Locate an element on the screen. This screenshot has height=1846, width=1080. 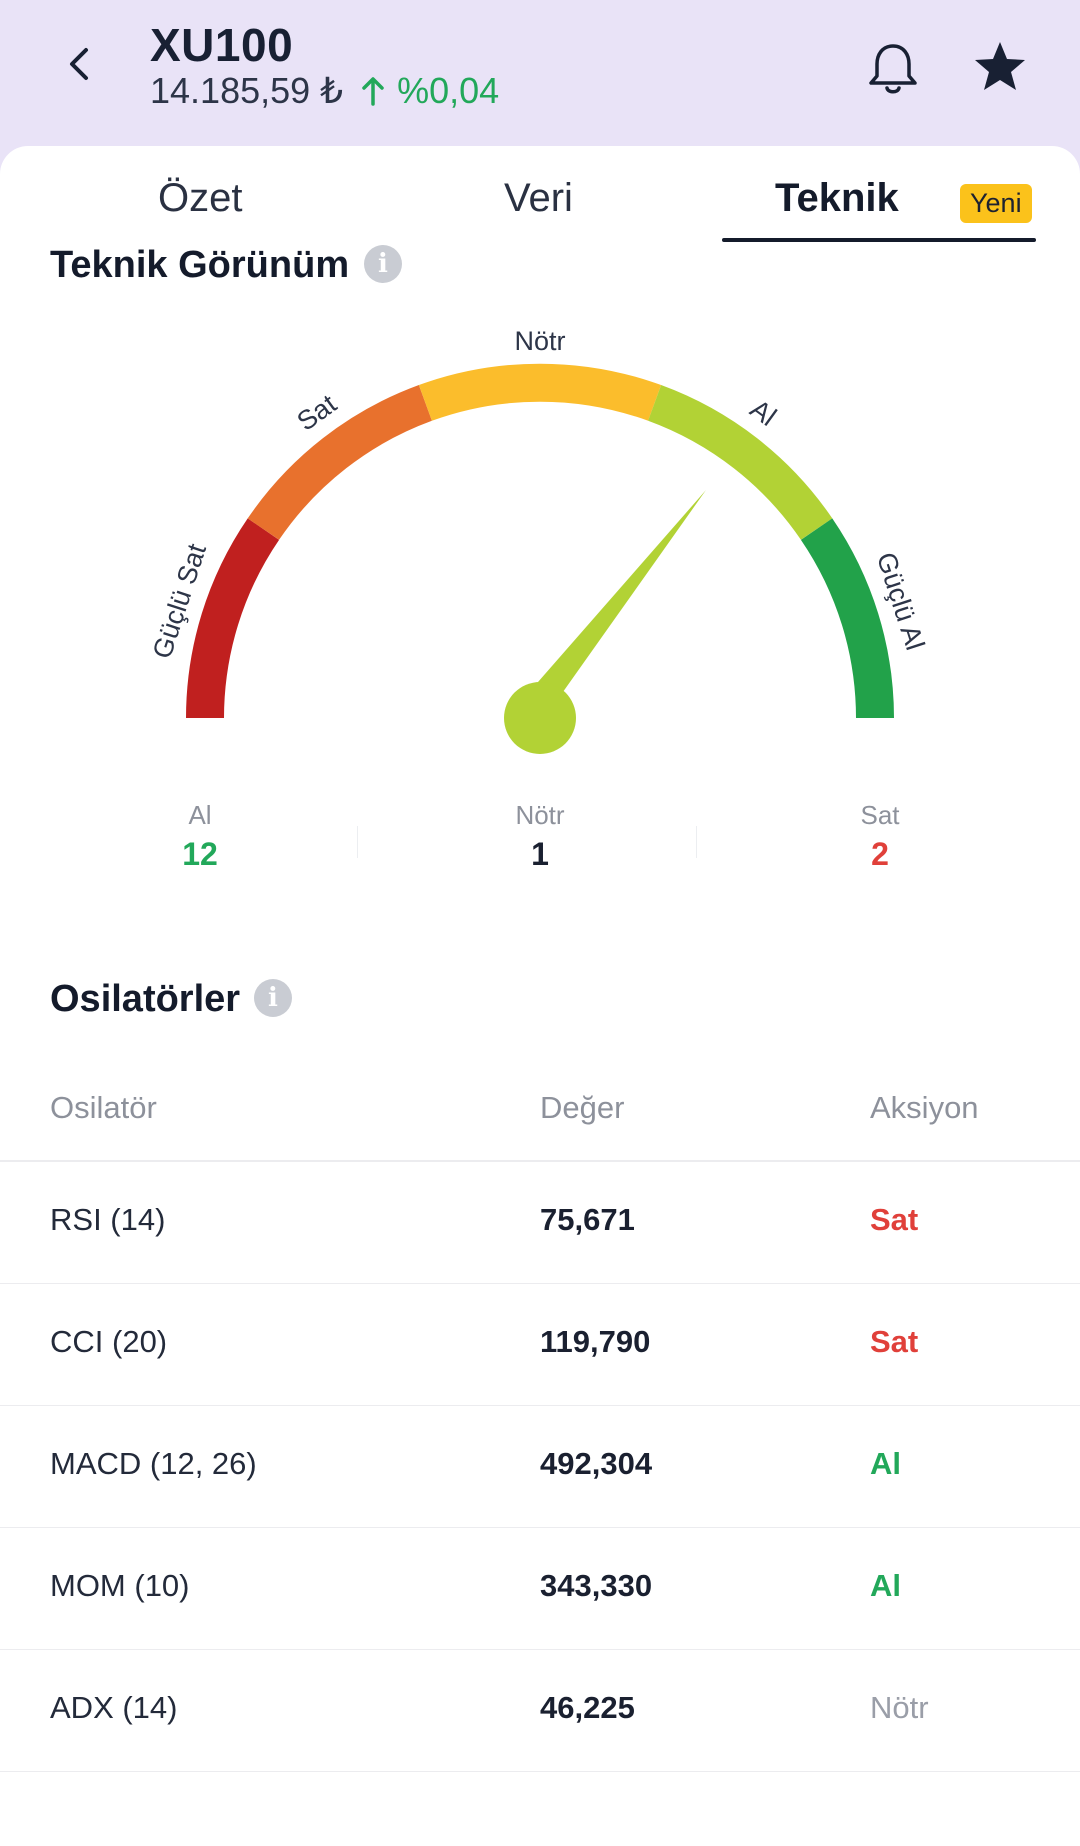
price-line: 14.185,59 ₺ %0,04 is located at coordinates (324, 91).